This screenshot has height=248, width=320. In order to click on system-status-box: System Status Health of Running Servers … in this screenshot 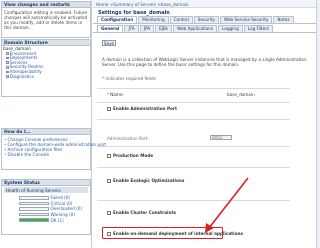, I will do `click(46, 207)`.